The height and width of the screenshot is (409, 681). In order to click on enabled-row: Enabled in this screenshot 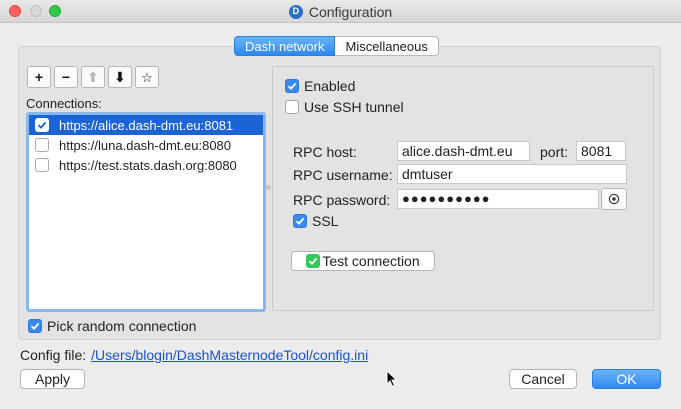, I will do `click(320, 86)`.